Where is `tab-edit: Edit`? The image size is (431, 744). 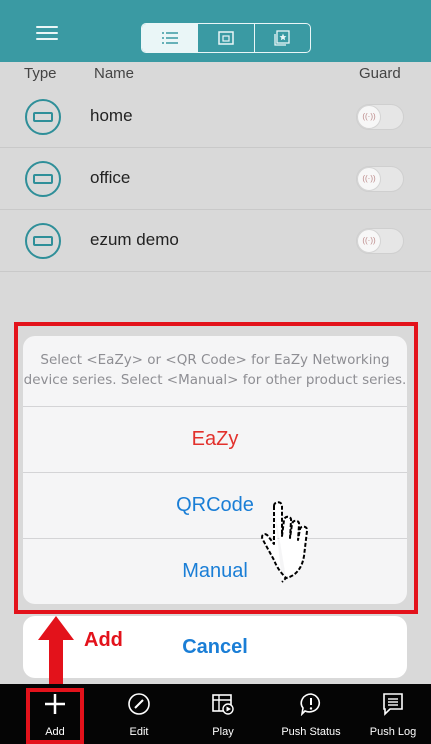 tab-edit: Edit is located at coordinates (139, 714).